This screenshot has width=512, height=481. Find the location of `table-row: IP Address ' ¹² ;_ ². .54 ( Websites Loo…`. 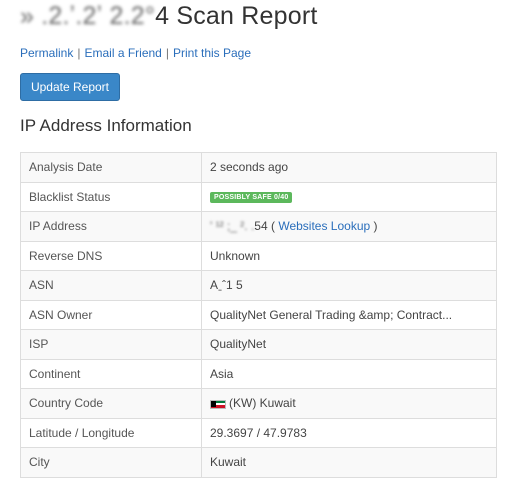

table-row: IP Address ' ¹² ;_ ². .54 ( Websites Loo… is located at coordinates (258, 226).